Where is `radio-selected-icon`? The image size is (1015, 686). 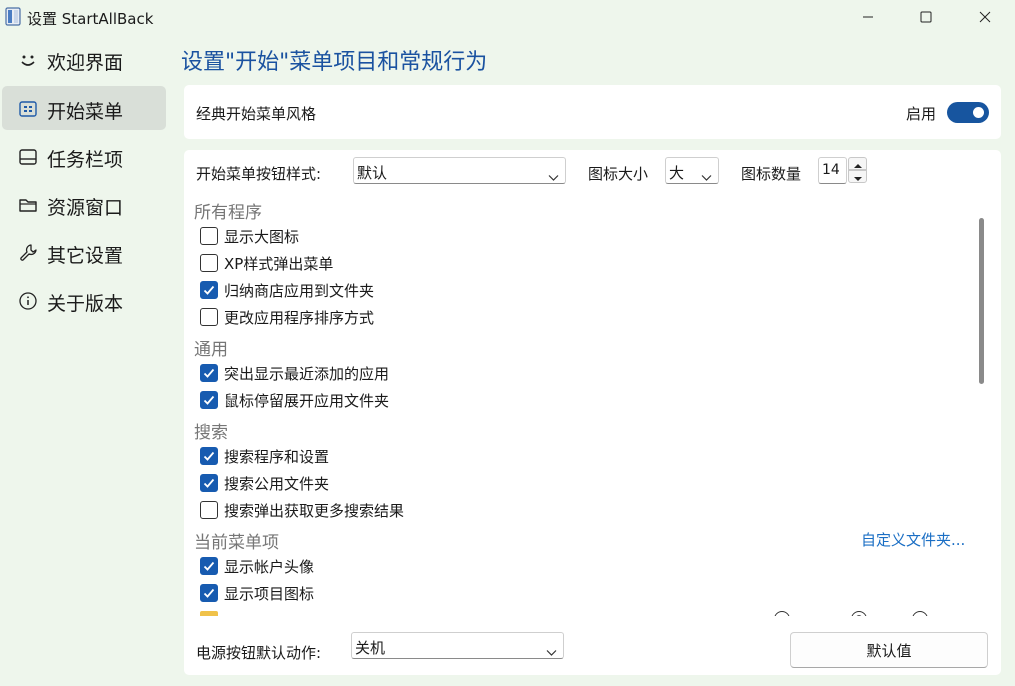
radio-selected-icon is located at coordinates (859, 613).